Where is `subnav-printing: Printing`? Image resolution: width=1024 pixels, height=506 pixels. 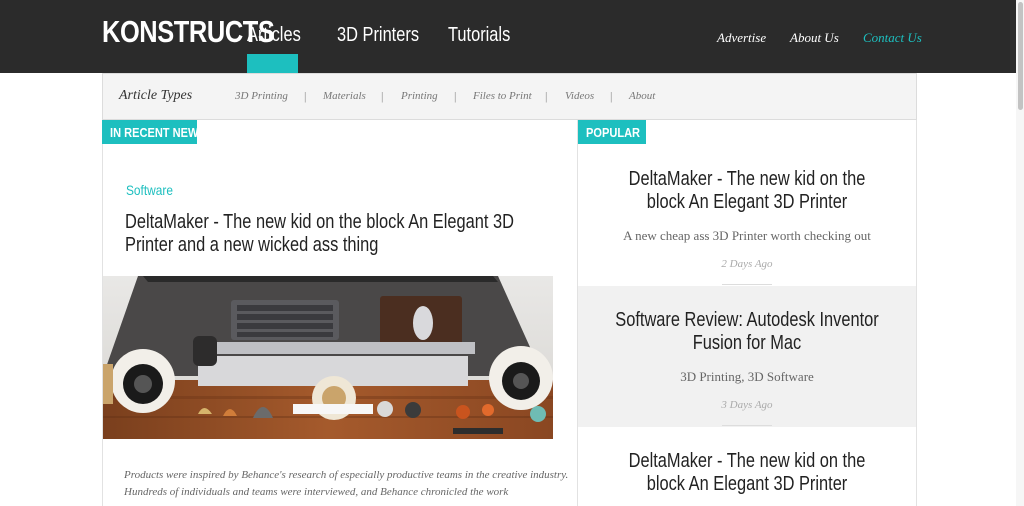 subnav-printing: Printing is located at coordinates (419, 96).